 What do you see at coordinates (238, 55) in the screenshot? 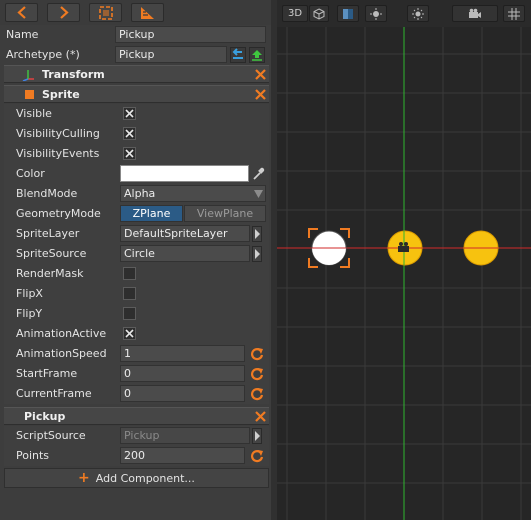
I see `revert-archetype-icon` at bounding box center [238, 55].